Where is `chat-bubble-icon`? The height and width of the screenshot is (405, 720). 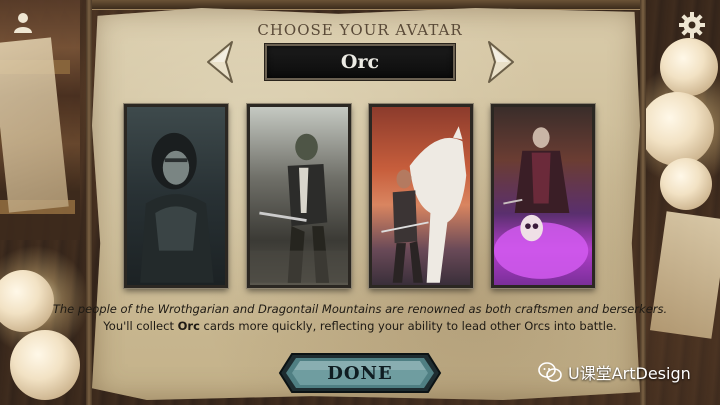 chat-bubble-icon is located at coordinates (550, 372).